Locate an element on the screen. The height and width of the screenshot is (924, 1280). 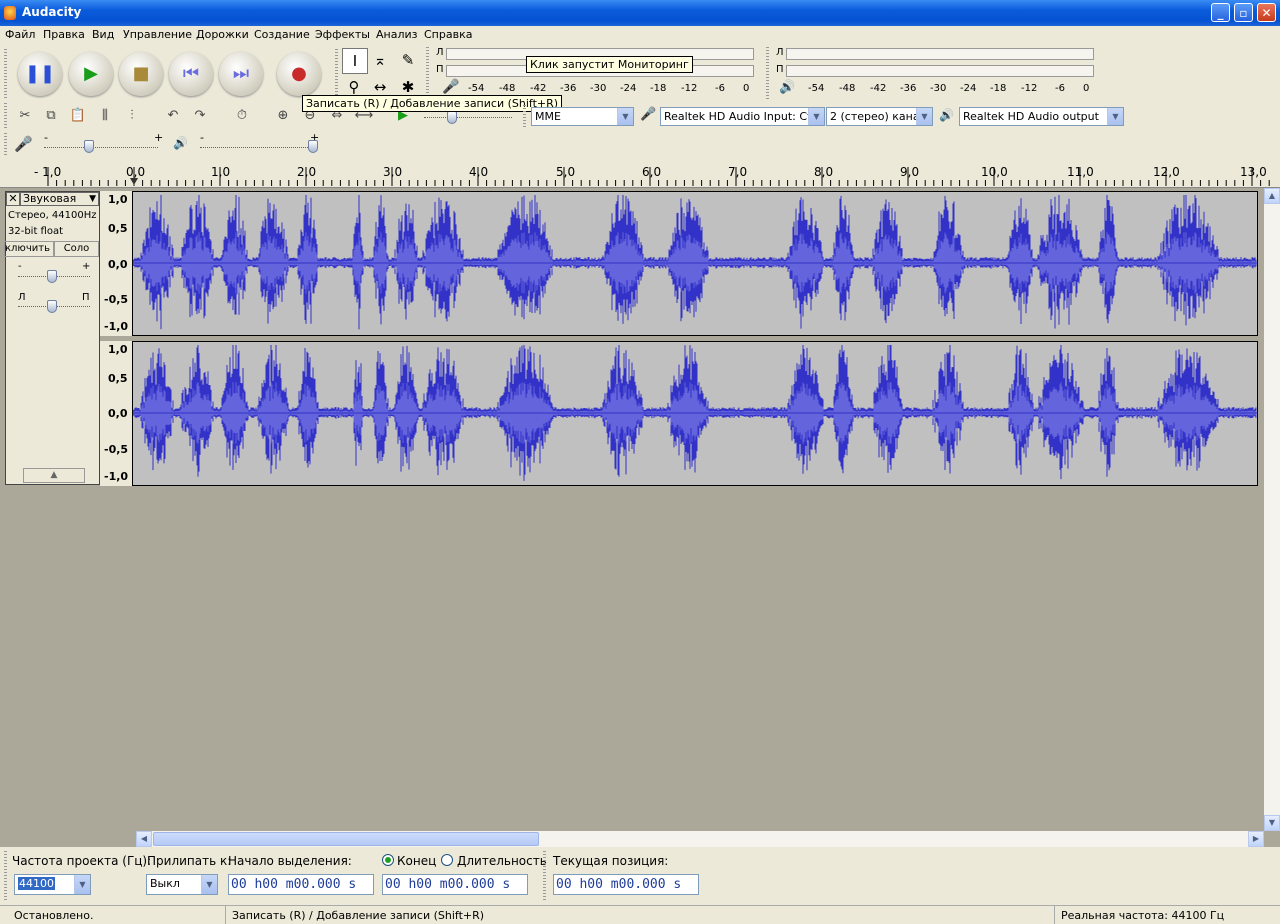
scroll-left-icon: ◀ is located at coordinates (144, 839).